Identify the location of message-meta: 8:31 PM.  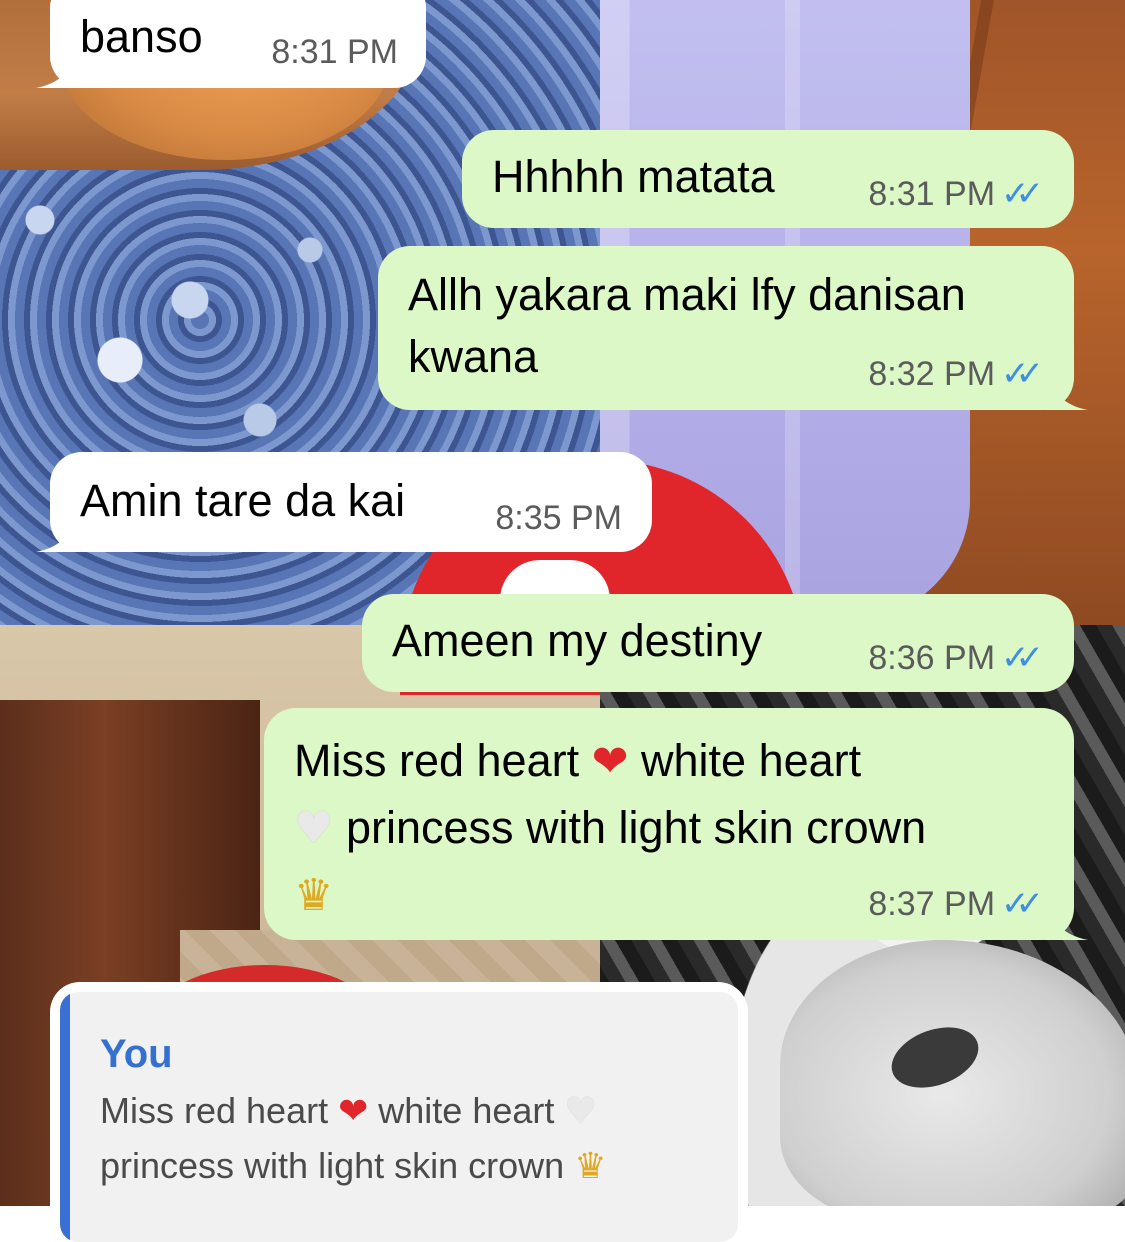
(334, 52).